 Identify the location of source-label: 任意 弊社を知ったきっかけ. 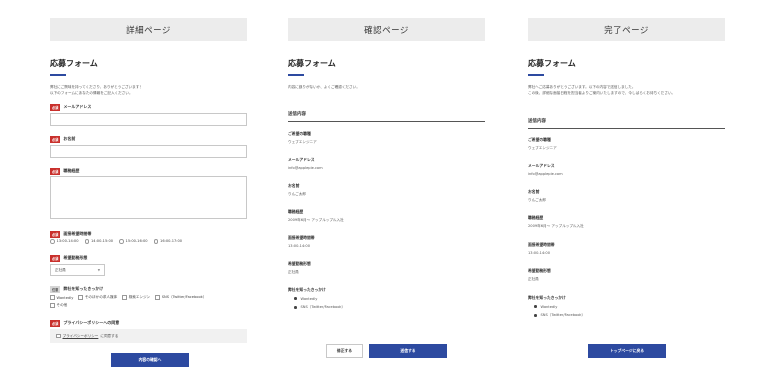
(76, 289).